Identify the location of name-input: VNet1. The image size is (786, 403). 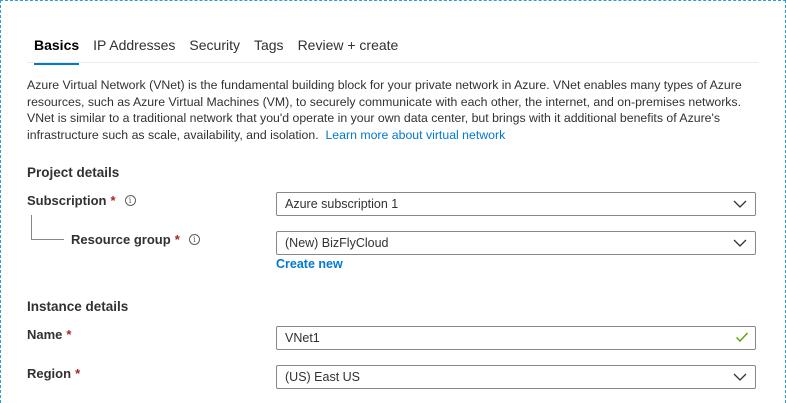
(516, 338).